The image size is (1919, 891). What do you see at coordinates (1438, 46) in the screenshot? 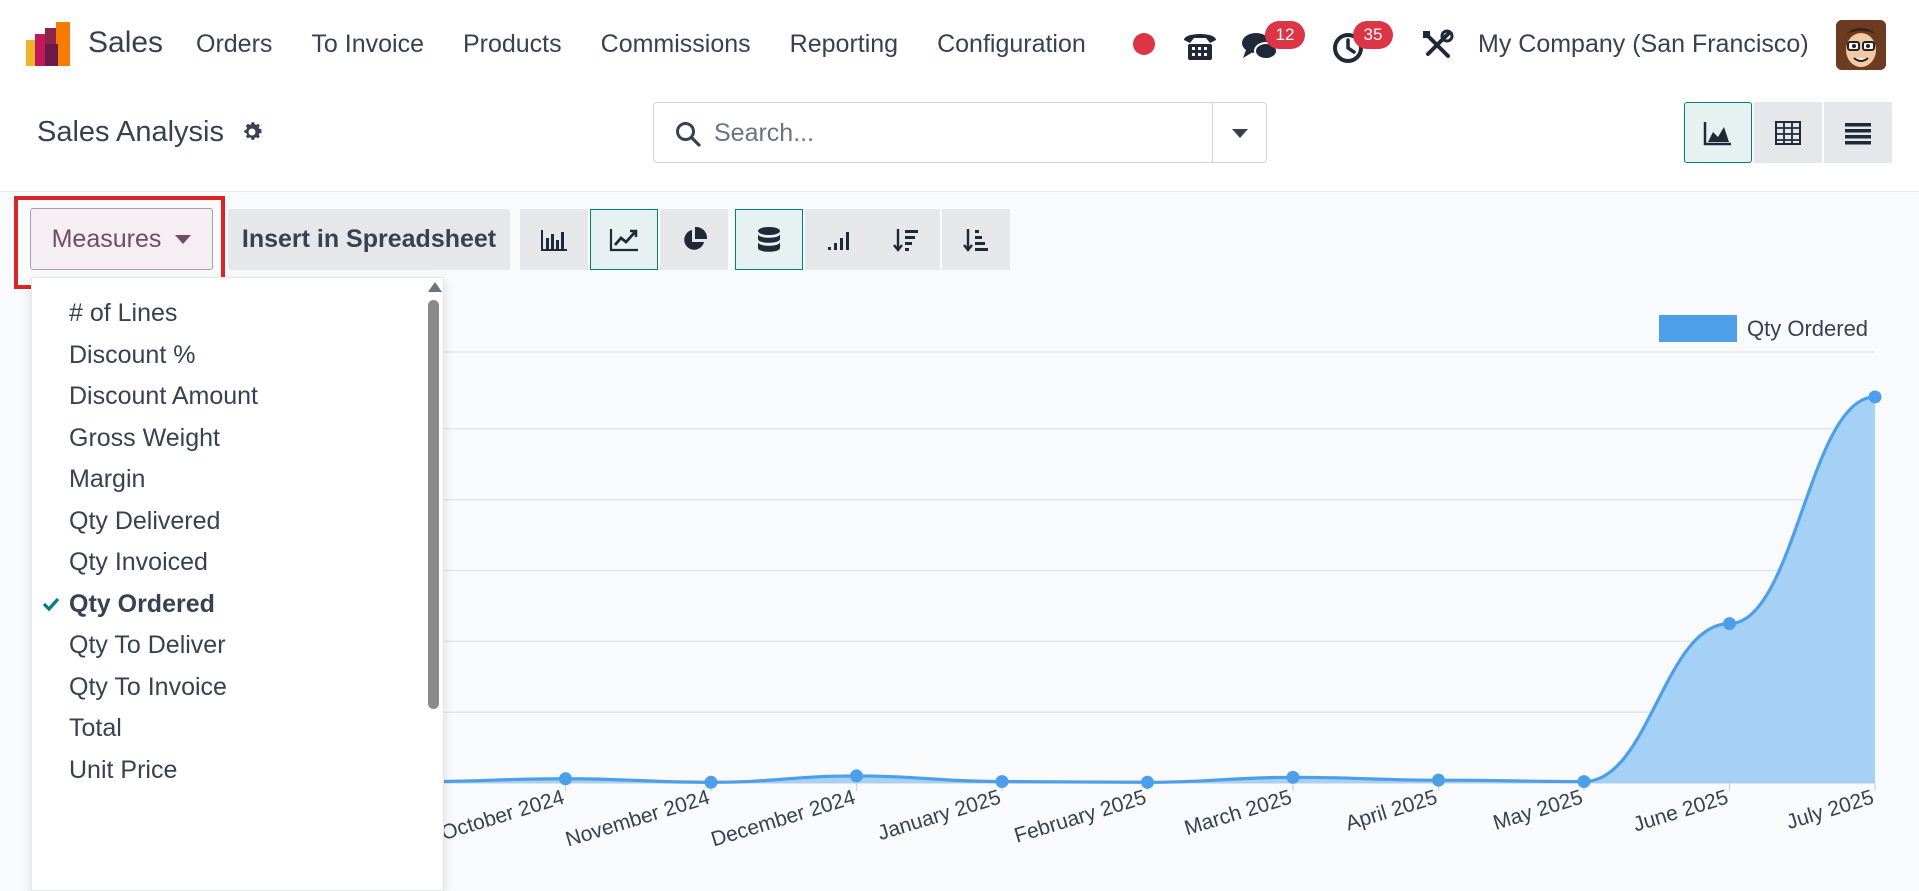
I see `tools-icon` at bounding box center [1438, 46].